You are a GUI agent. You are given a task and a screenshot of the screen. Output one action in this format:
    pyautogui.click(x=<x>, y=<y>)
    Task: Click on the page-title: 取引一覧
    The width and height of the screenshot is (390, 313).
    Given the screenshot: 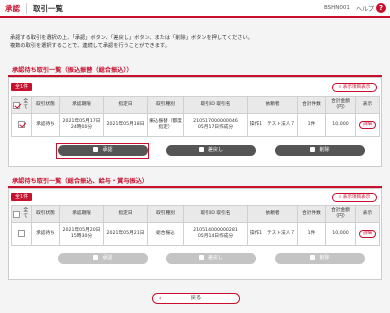 What is the action you would take?
    pyautogui.click(x=48, y=8)
    